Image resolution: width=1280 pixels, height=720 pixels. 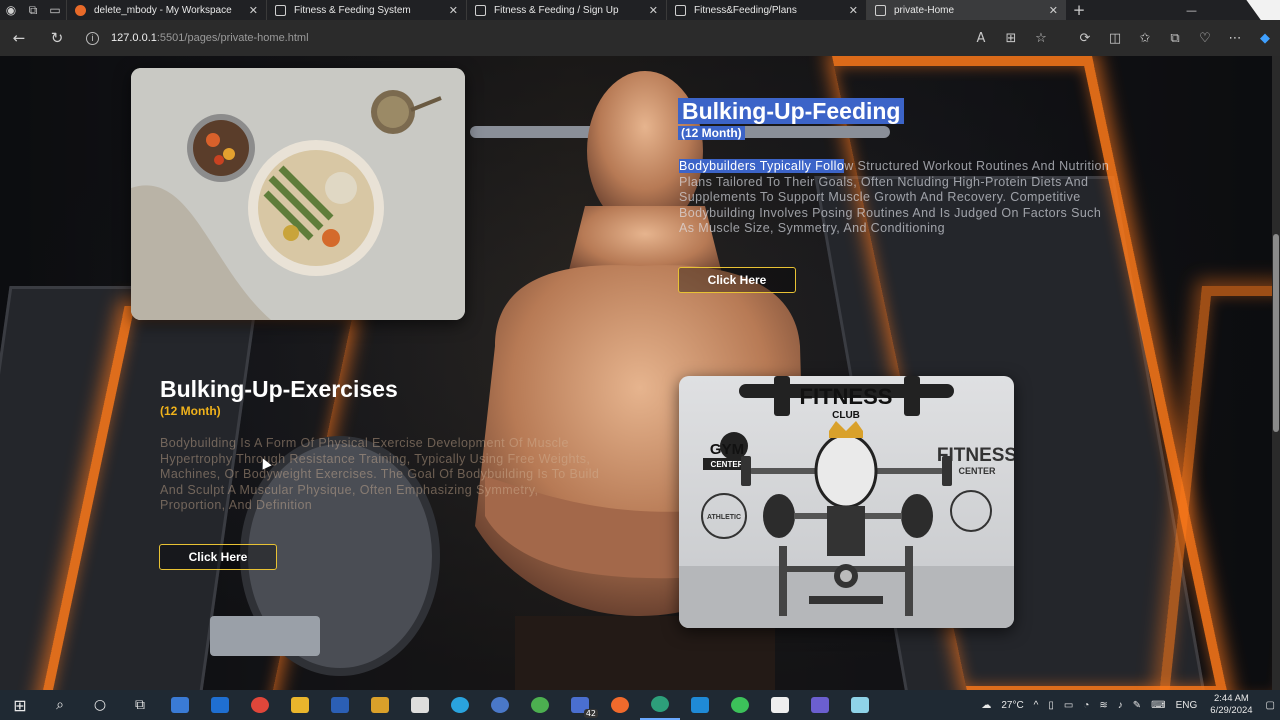 I want to click on tray-chevron-icon: ^, so click(x=1036, y=705).